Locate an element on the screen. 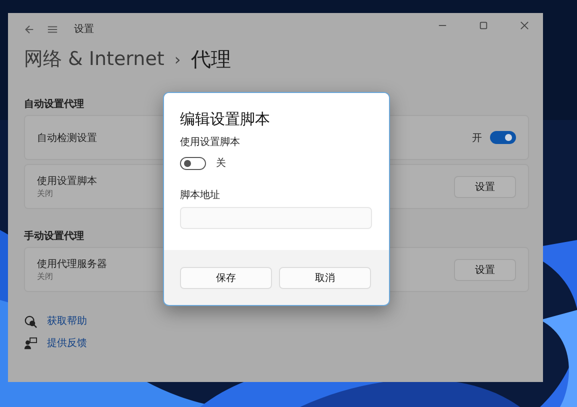 This screenshot has height=407, width=577. back-icon is located at coordinates (29, 29).